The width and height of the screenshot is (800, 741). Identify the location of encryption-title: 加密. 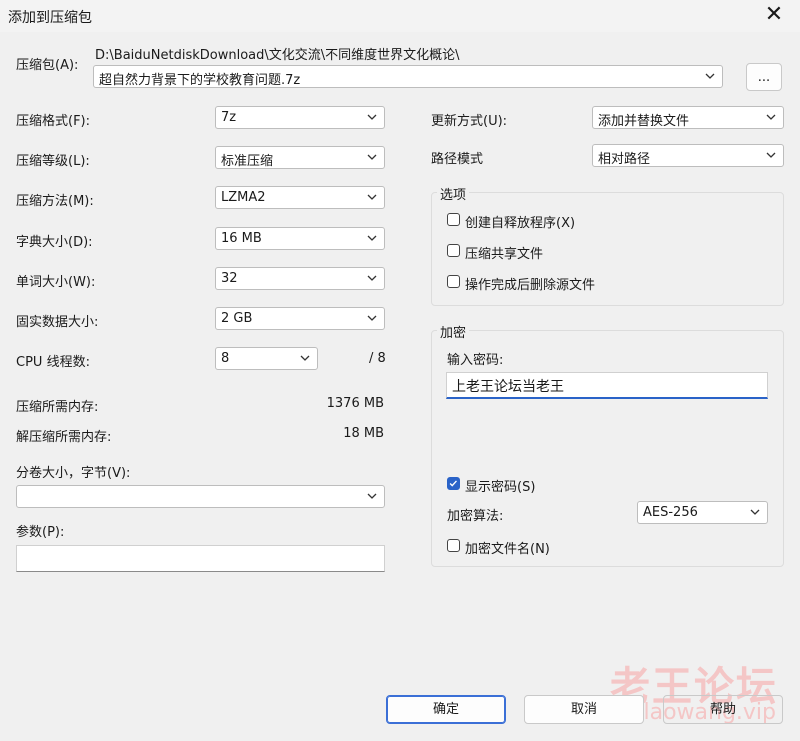
(453, 331).